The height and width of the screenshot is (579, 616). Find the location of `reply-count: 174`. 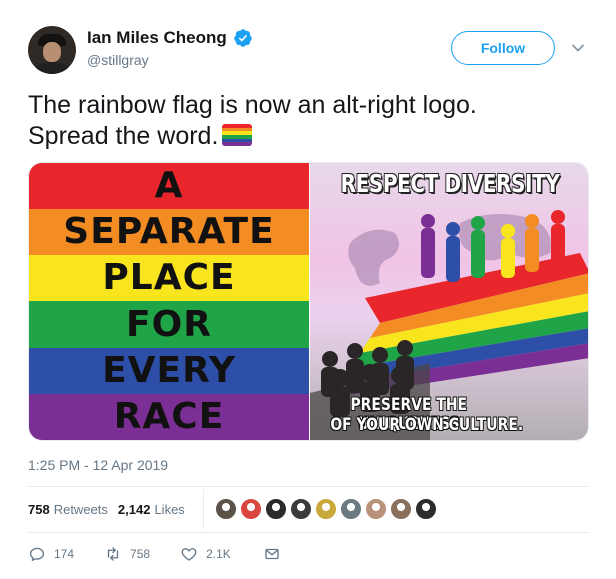

reply-count: 174 is located at coordinates (64, 554).